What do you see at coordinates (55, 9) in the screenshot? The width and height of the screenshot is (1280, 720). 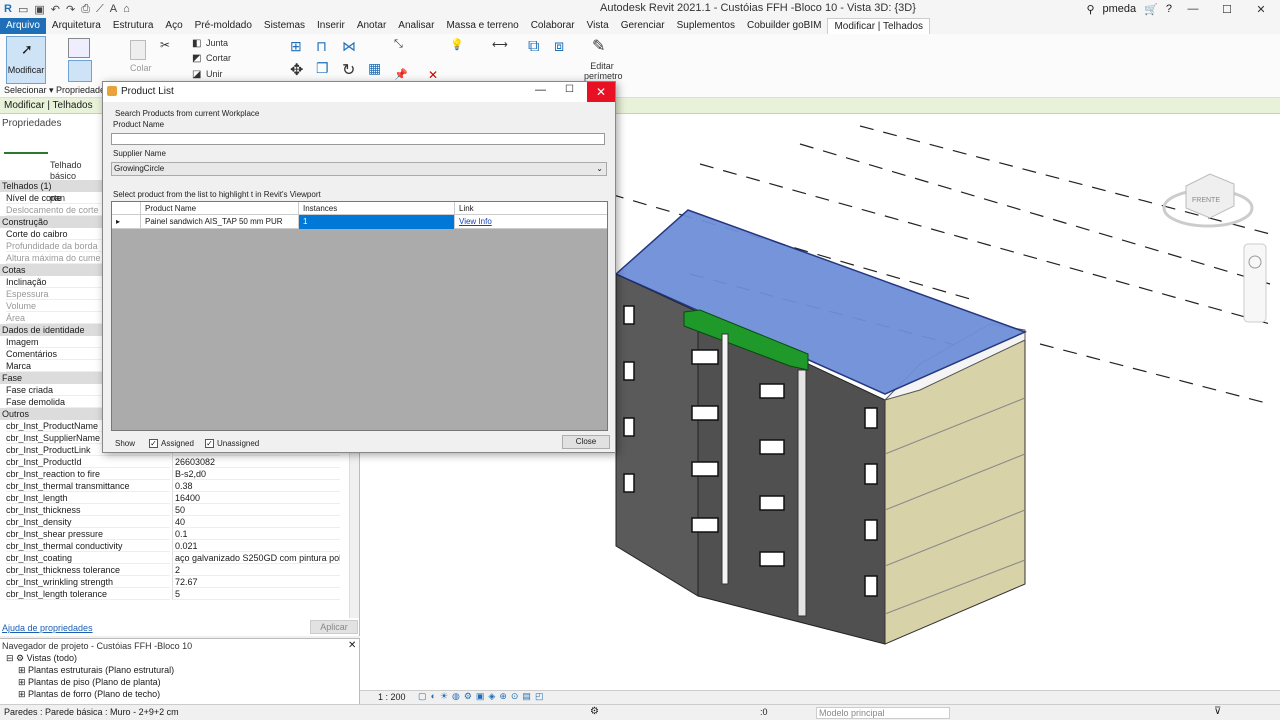 I see `undo-icon: ↶` at bounding box center [55, 9].